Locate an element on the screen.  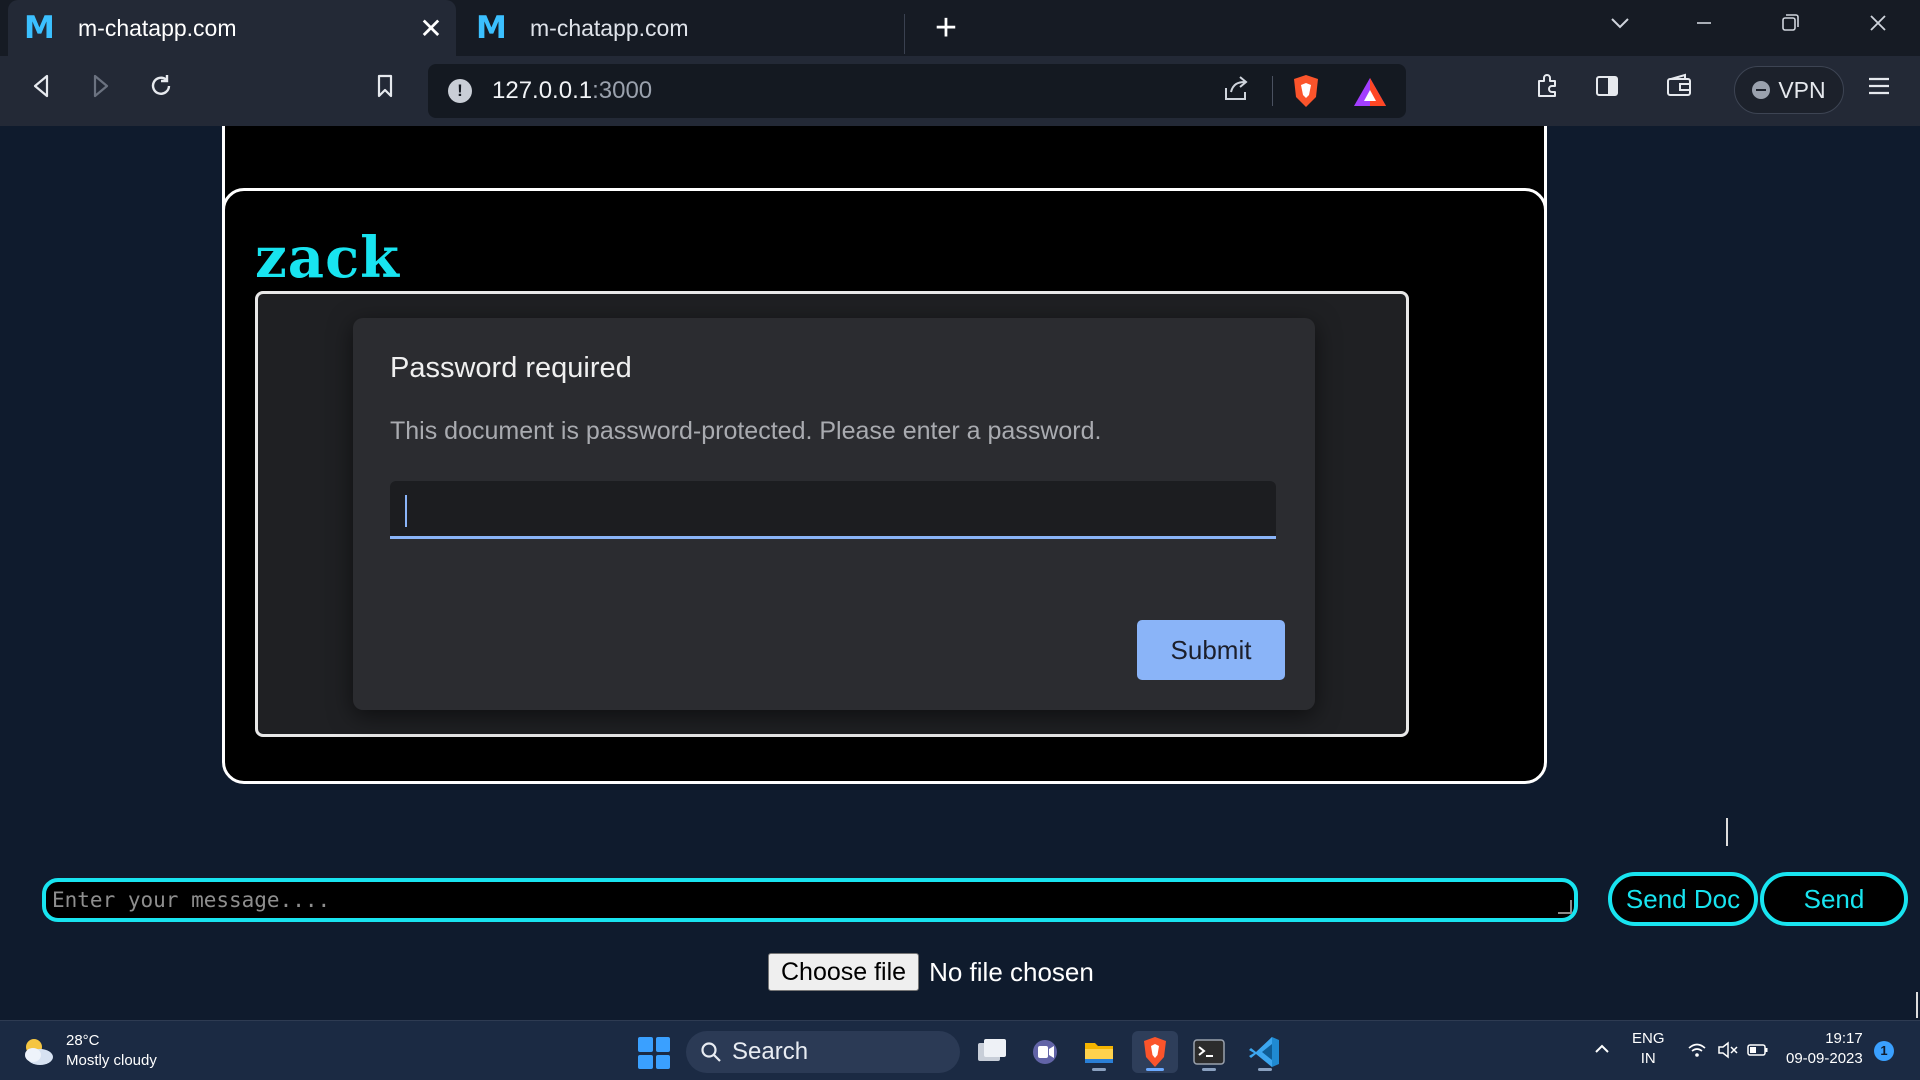
bookmark-icon is located at coordinates (385, 91).